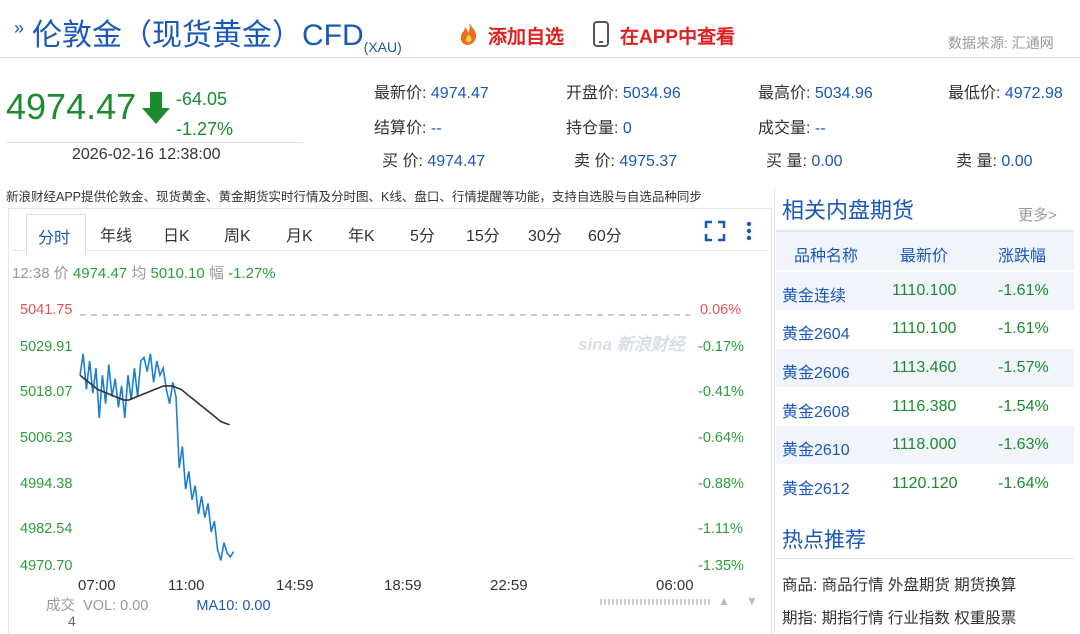 The height and width of the screenshot is (634, 1080). Describe the element at coordinates (509, 585) in the screenshot. I see `x-label-4: 22:59` at that location.